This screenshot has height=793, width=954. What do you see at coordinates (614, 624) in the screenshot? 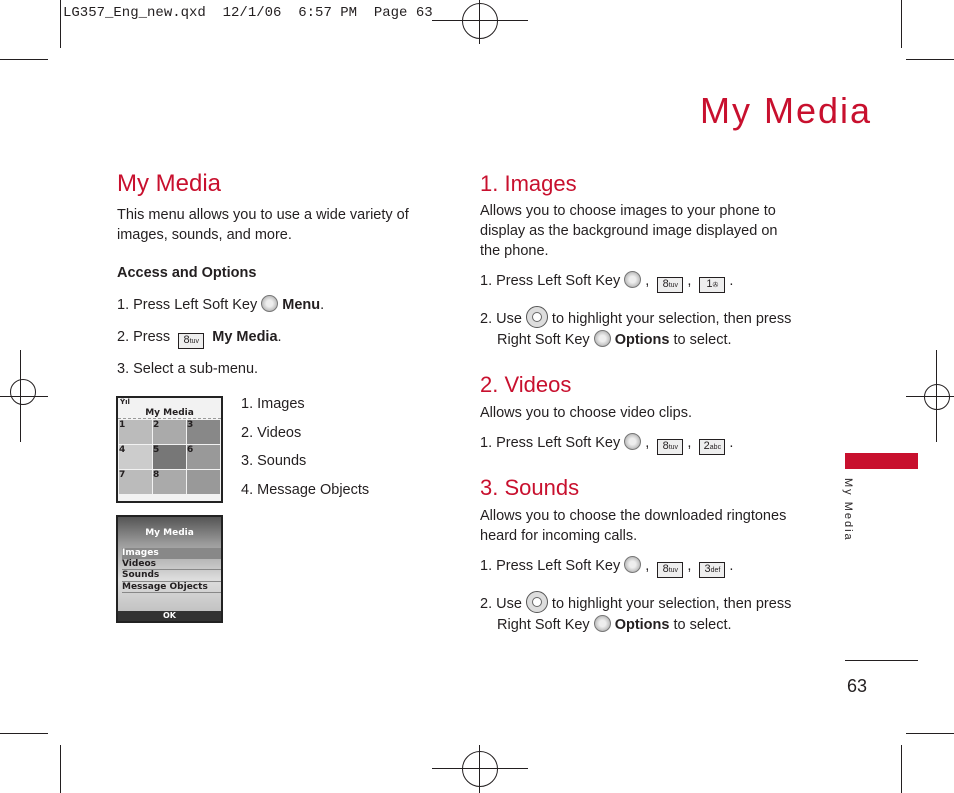
I see `sounds-step-2-cont: Right Soft Key Options to select.` at bounding box center [614, 624].